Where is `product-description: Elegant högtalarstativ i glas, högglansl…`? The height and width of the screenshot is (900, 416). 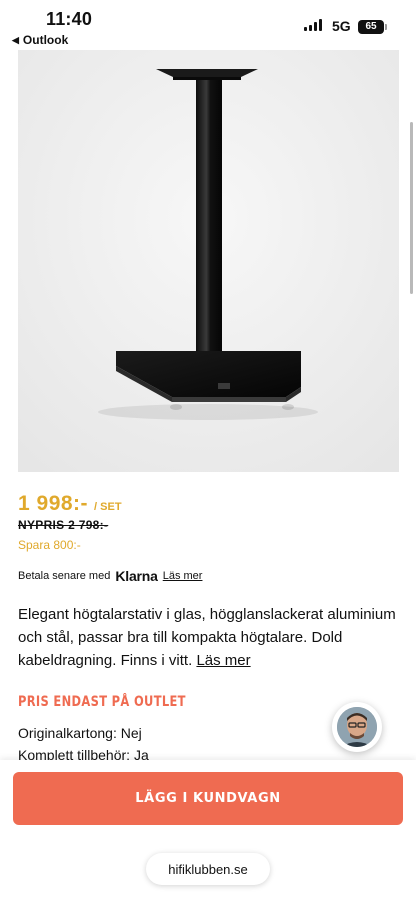
product-description: Elegant högtalarstativ i glas, högglansl… is located at coordinates (210, 637).